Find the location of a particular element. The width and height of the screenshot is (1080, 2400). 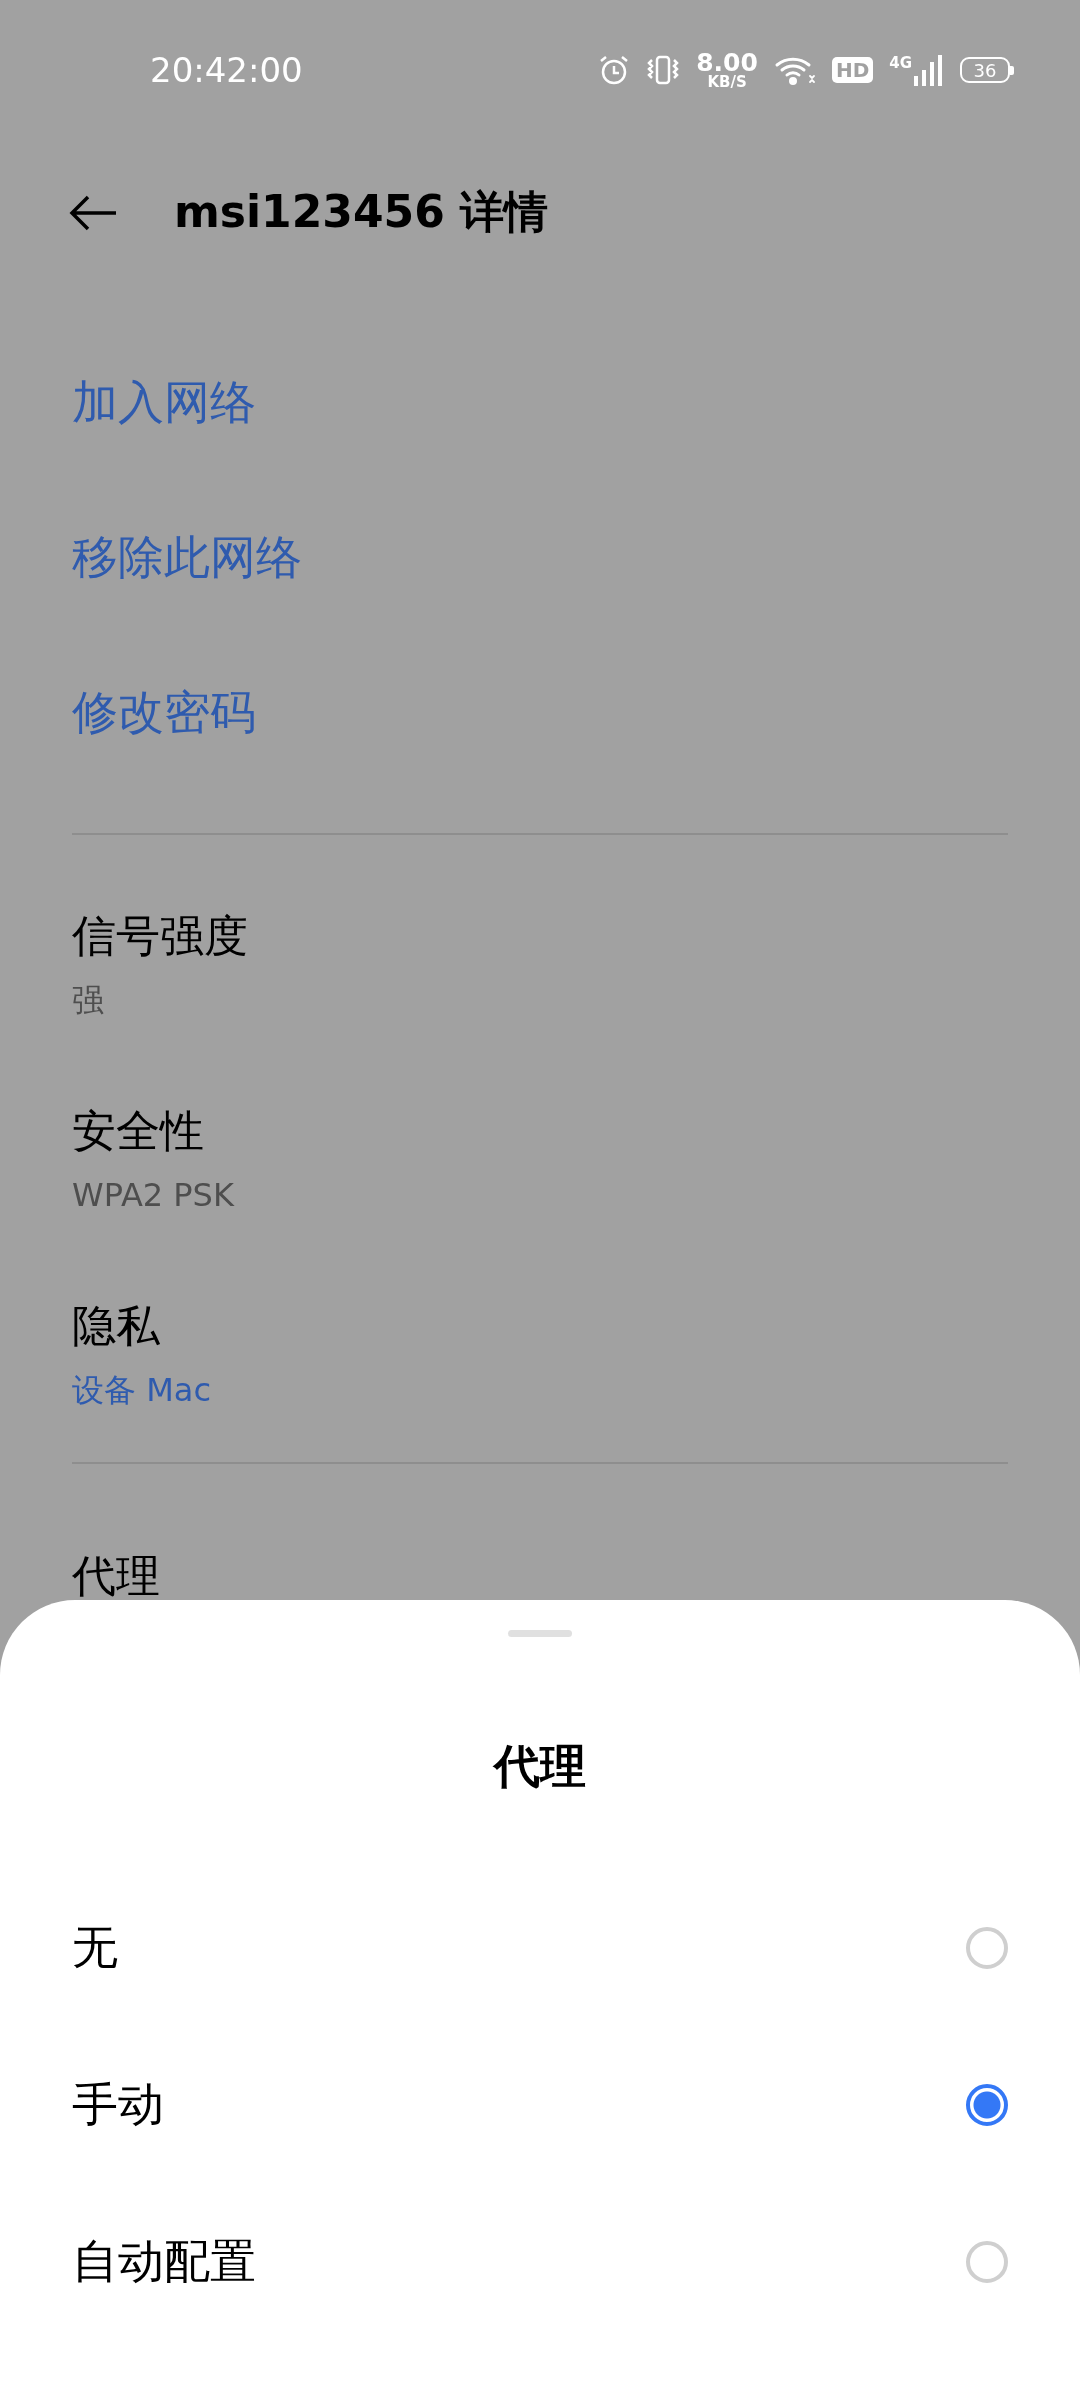

proxy-option: 无 is located at coordinates (540, 1947).